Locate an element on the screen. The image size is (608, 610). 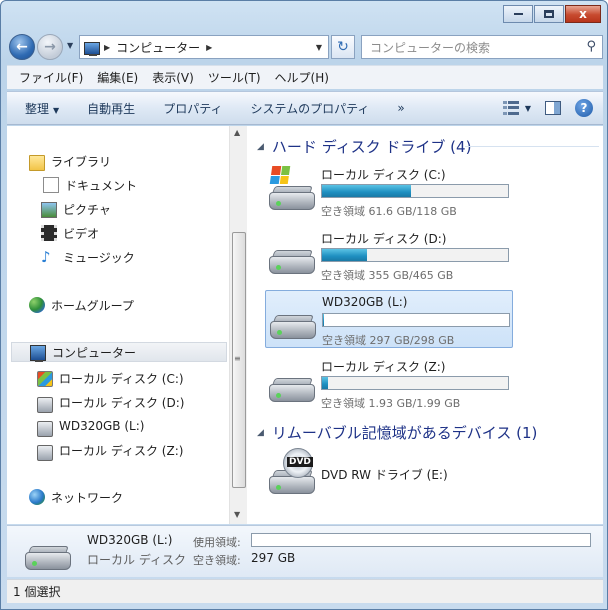
address-dropdown-icon: ▼ is located at coordinates (319, 47).